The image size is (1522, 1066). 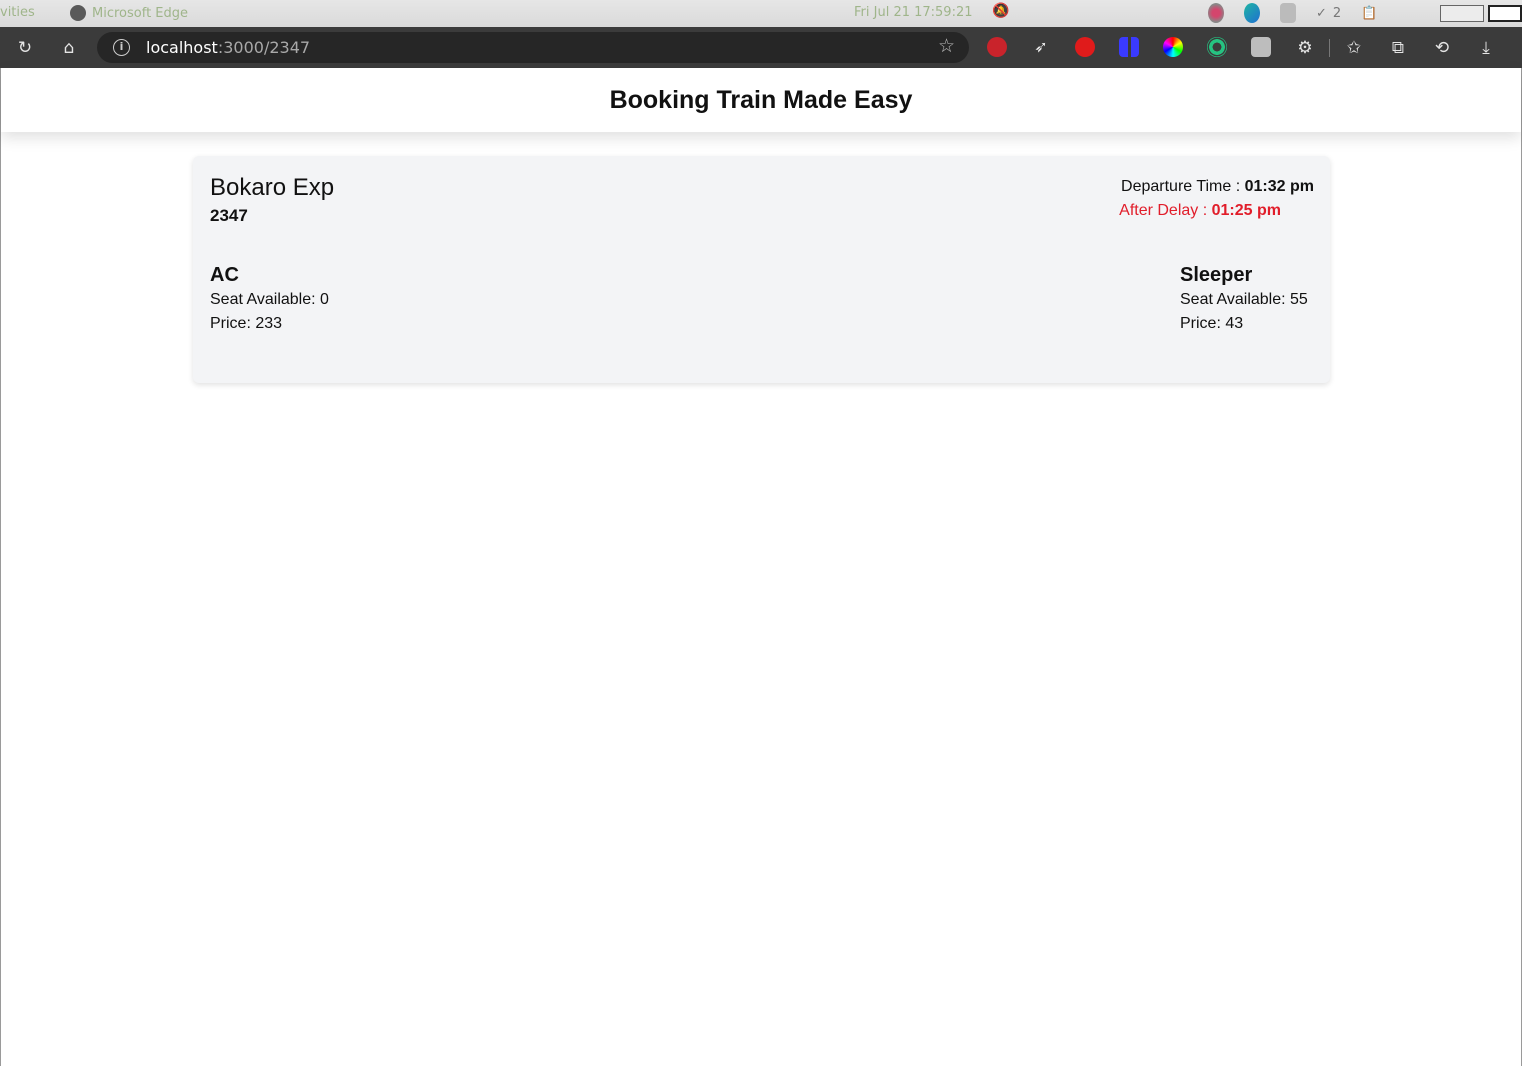 I want to click on class-title: Sleeper, so click(x=1216, y=275).